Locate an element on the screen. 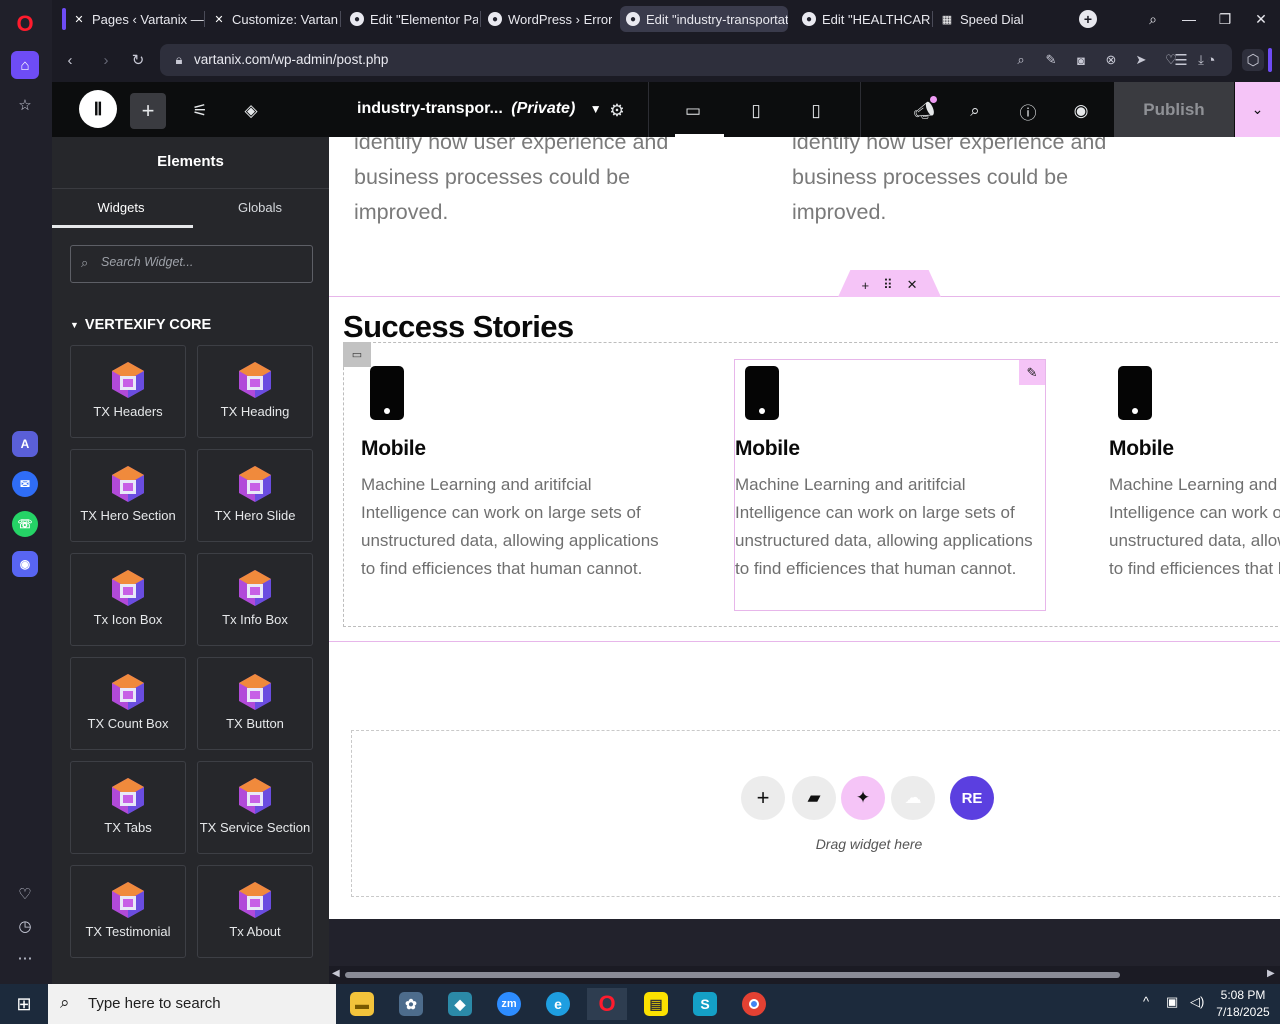 The height and width of the screenshot is (1024, 1280). scrollbar-thumb is located at coordinates (732, 975).